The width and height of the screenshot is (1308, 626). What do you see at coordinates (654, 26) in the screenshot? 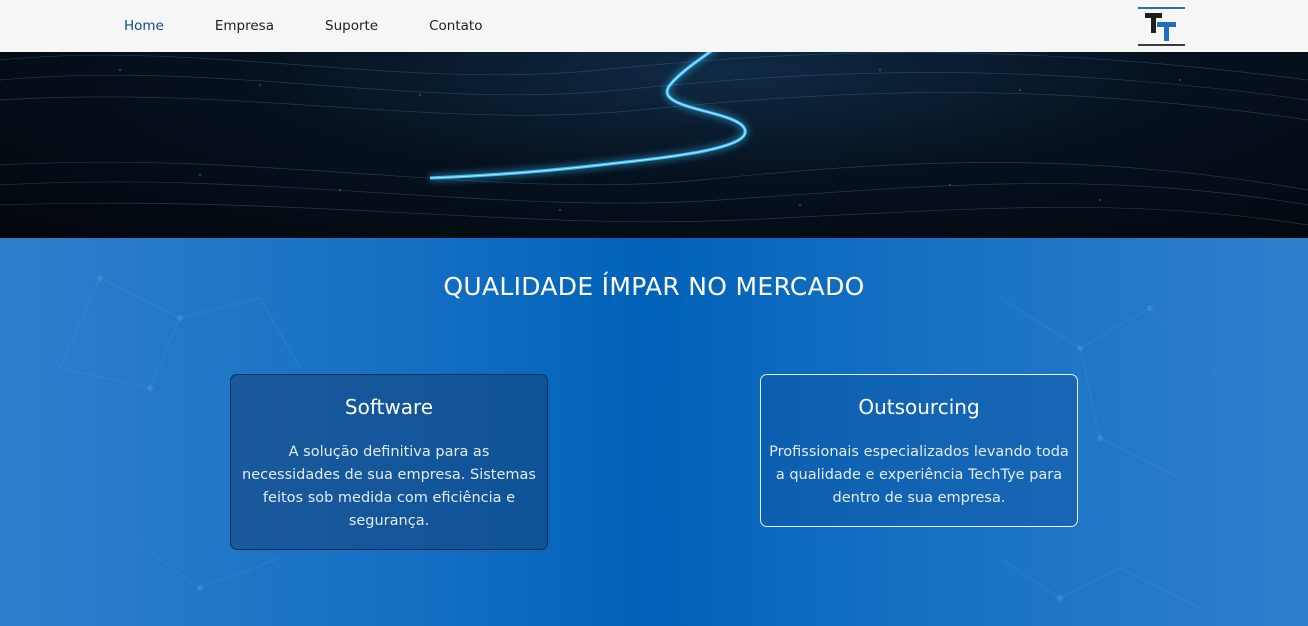
I see `top-navbar: Home Empresa Suporte Contato` at bounding box center [654, 26].